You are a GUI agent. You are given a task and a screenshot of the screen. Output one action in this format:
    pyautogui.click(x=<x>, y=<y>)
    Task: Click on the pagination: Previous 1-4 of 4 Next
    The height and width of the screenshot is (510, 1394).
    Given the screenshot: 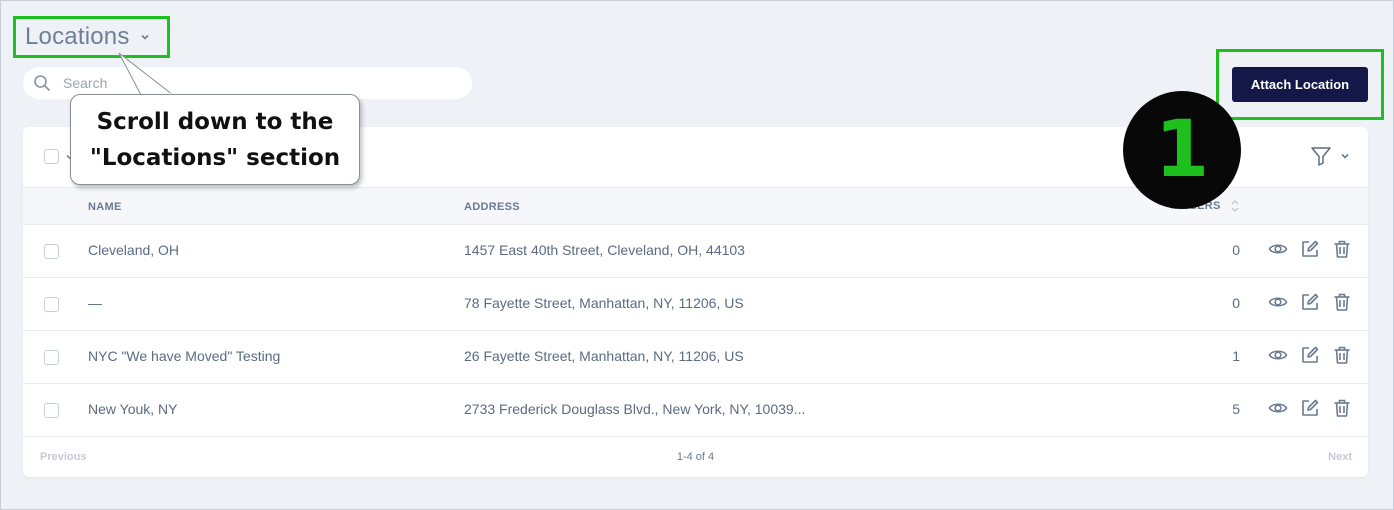 What is the action you would take?
    pyautogui.click(x=695, y=457)
    